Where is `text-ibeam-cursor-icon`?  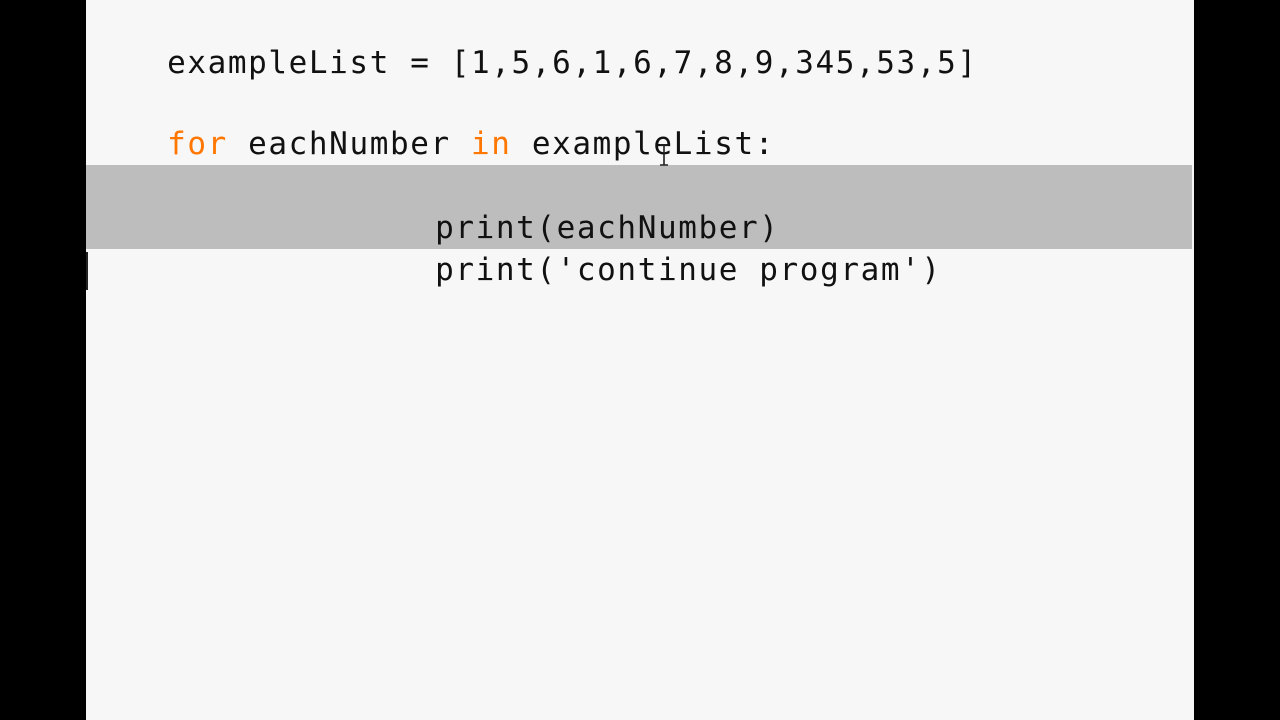
text-ibeam-cursor-icon is located at coordinates (664, 155).